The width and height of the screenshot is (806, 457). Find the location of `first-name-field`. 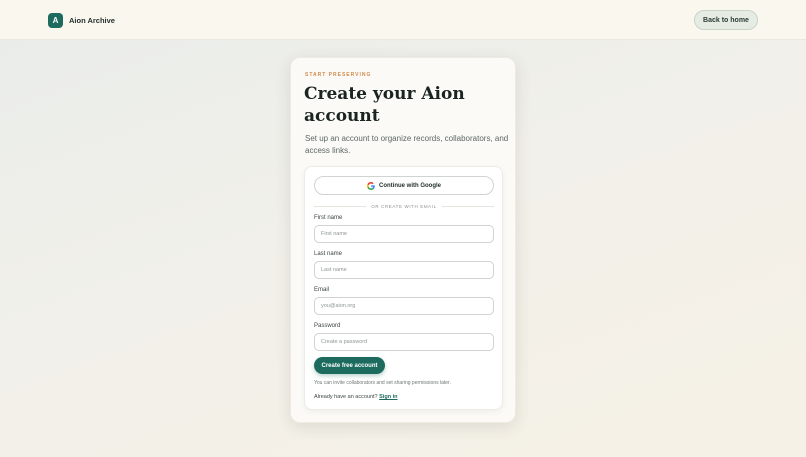

first-name-field is located at coordinates (404, 234).